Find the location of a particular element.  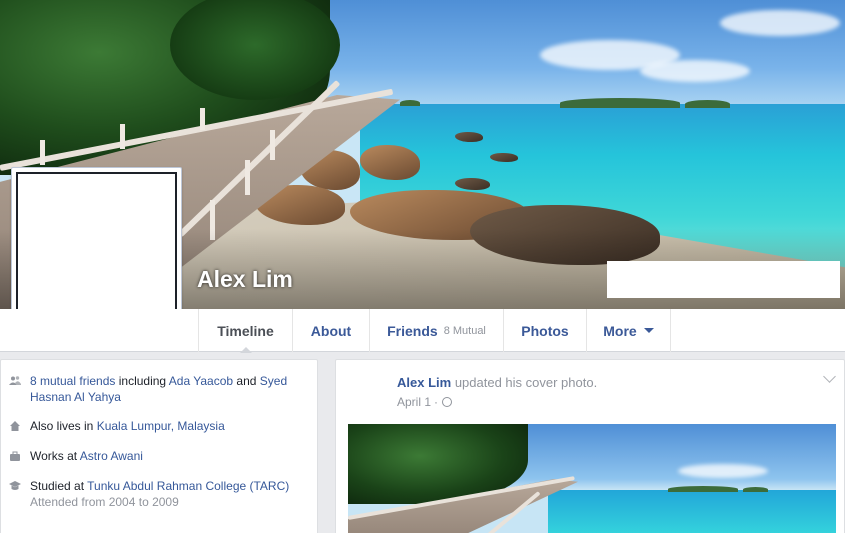

tab-label: About is located at coordinates (331, 330).